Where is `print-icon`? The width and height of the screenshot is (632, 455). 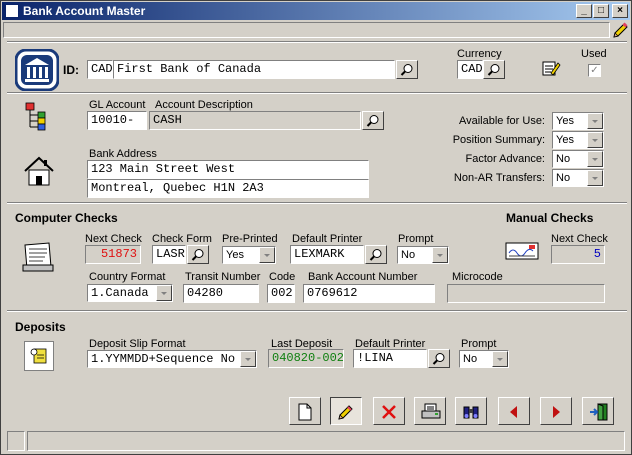 print-icon is located at coordinates (431, 411).